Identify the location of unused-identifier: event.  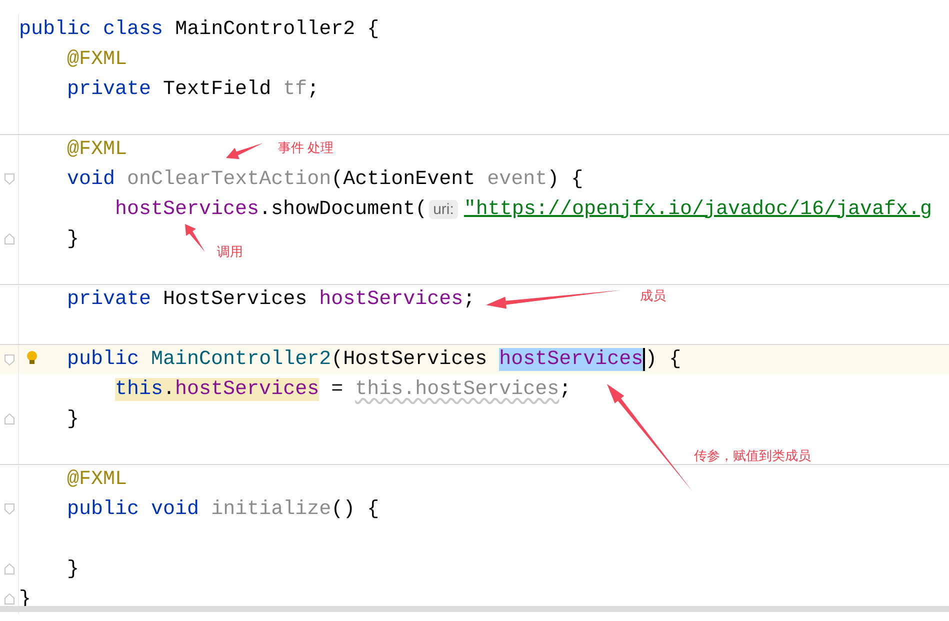
(517, 179).